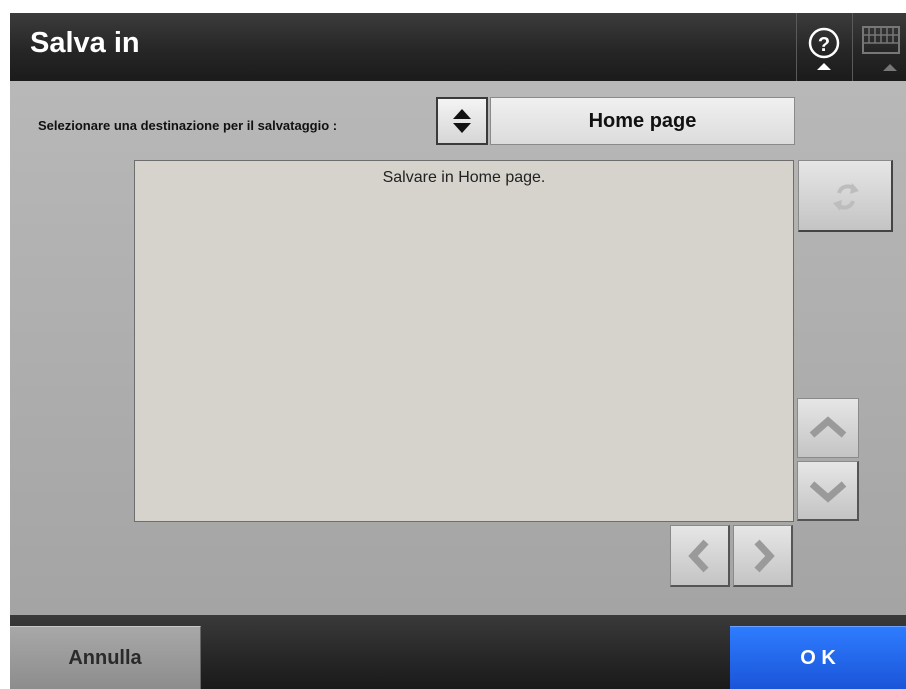  I want to click on destination-selector-button, so click(462, 121).